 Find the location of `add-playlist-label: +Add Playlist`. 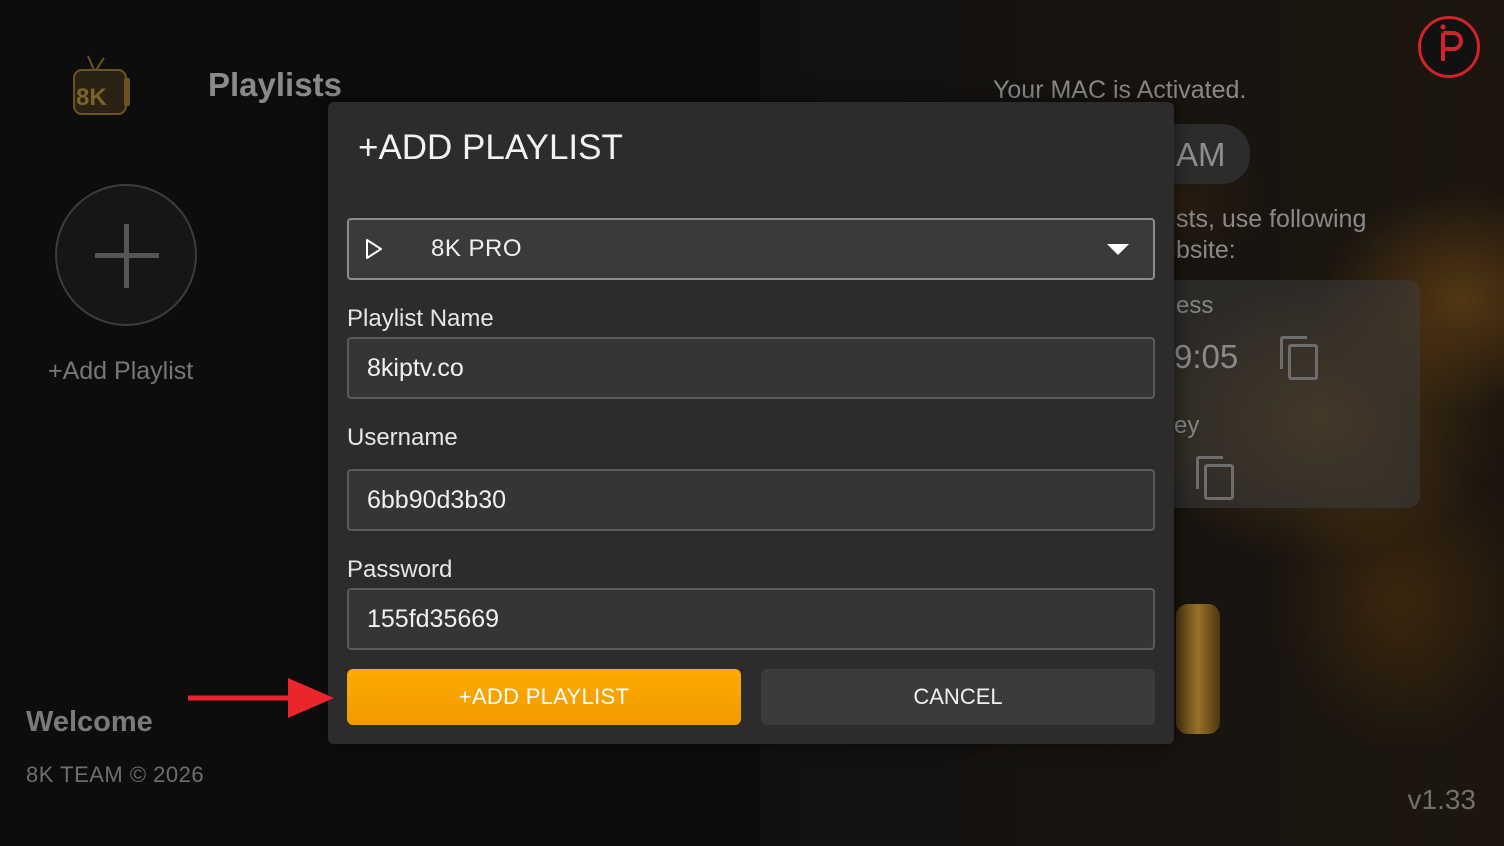

add-playlist-label: +Add Playlist is located at coordinates (121, 371).